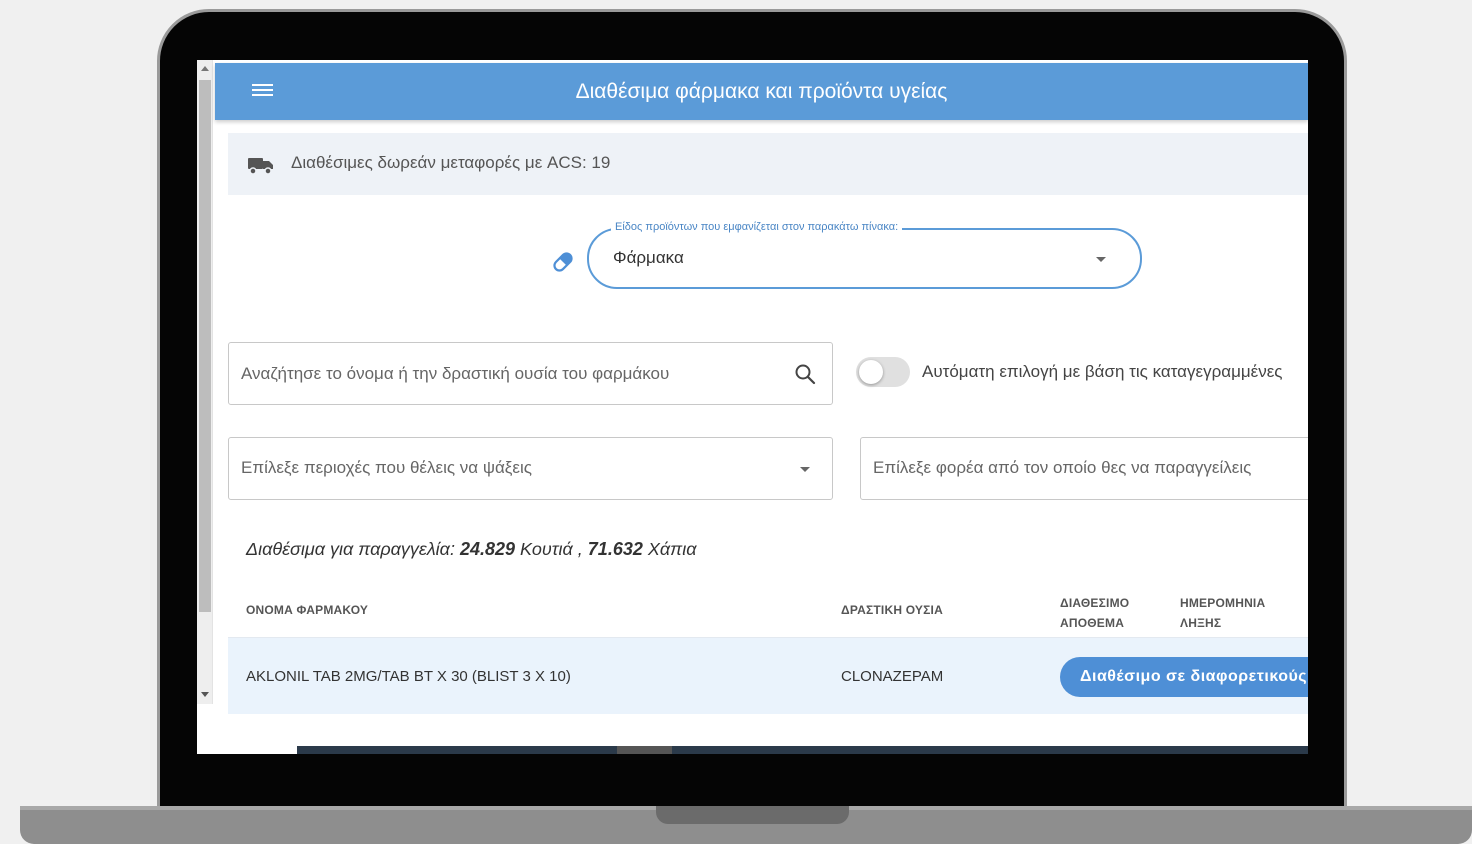 The width and height of the screenshot is (1472, 844). What do you see at coordinates (892, 676) in the screenshot?
I see `active-substance: CLONAZEPAM` at bounding box center [892, 676].